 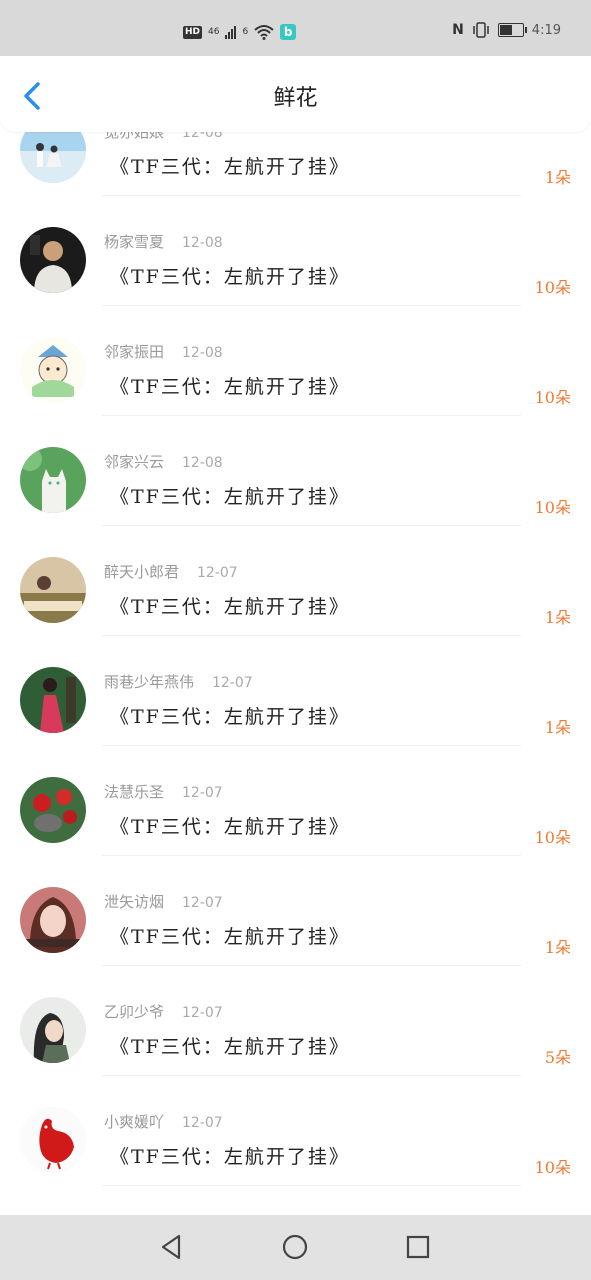 I want to click on record-meta: 邻家兴云 12-08, so click(x=163, y=461).